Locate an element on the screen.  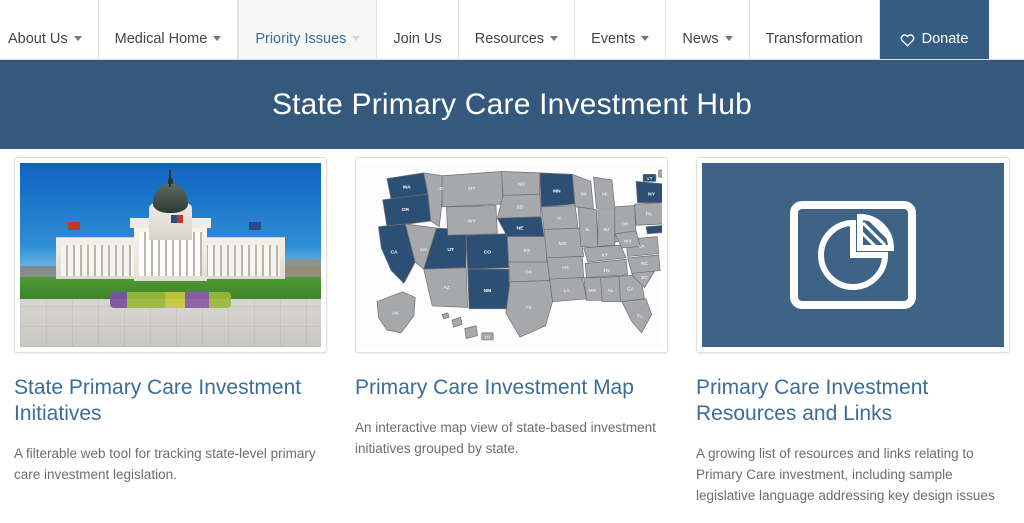
state-label-ND: ND is located at coordinates (522, 185).